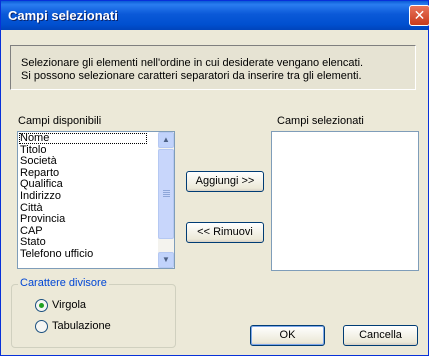 The height and width of the screenshot is (356, 429). What do you see at coordinates (32, 242) in the screenshot?
I see `list-item: Stato` at bounding box center [32, 242].